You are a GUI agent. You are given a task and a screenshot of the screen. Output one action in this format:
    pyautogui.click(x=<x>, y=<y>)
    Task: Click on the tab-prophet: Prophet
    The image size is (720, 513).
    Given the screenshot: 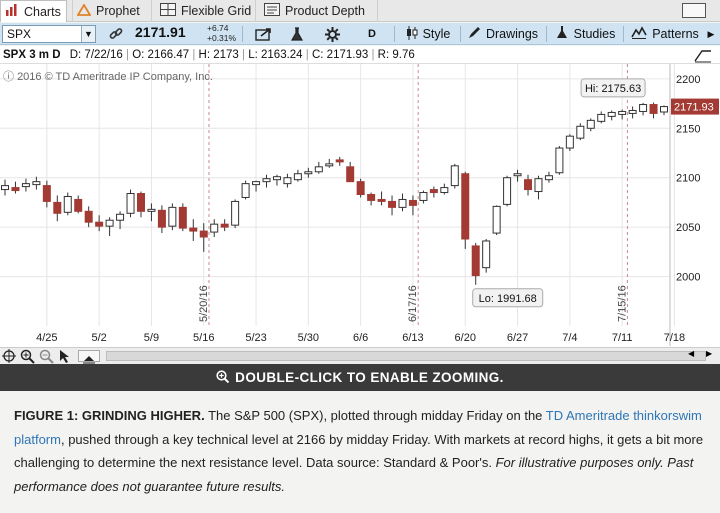 What is the action you would take?
    pyautogui.click(x=112, y=11)
    